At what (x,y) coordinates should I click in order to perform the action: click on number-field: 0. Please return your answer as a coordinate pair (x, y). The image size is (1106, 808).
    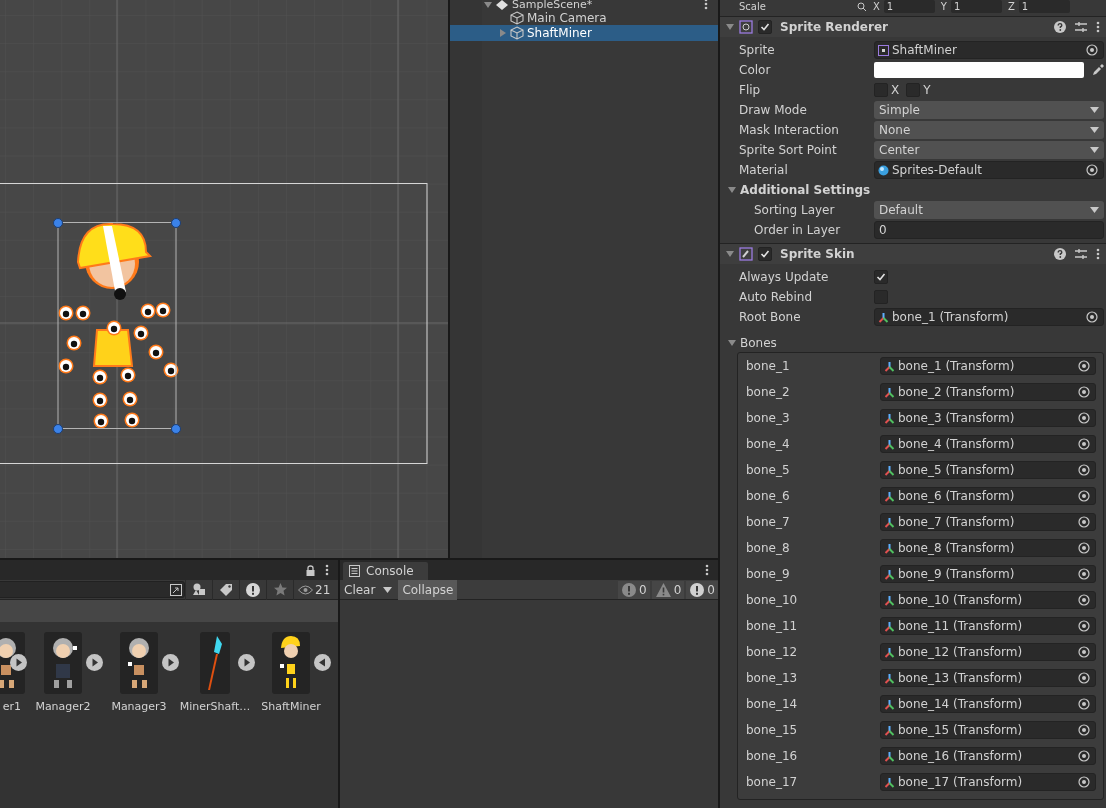
    Looking at the image, I should click on (989, 230).